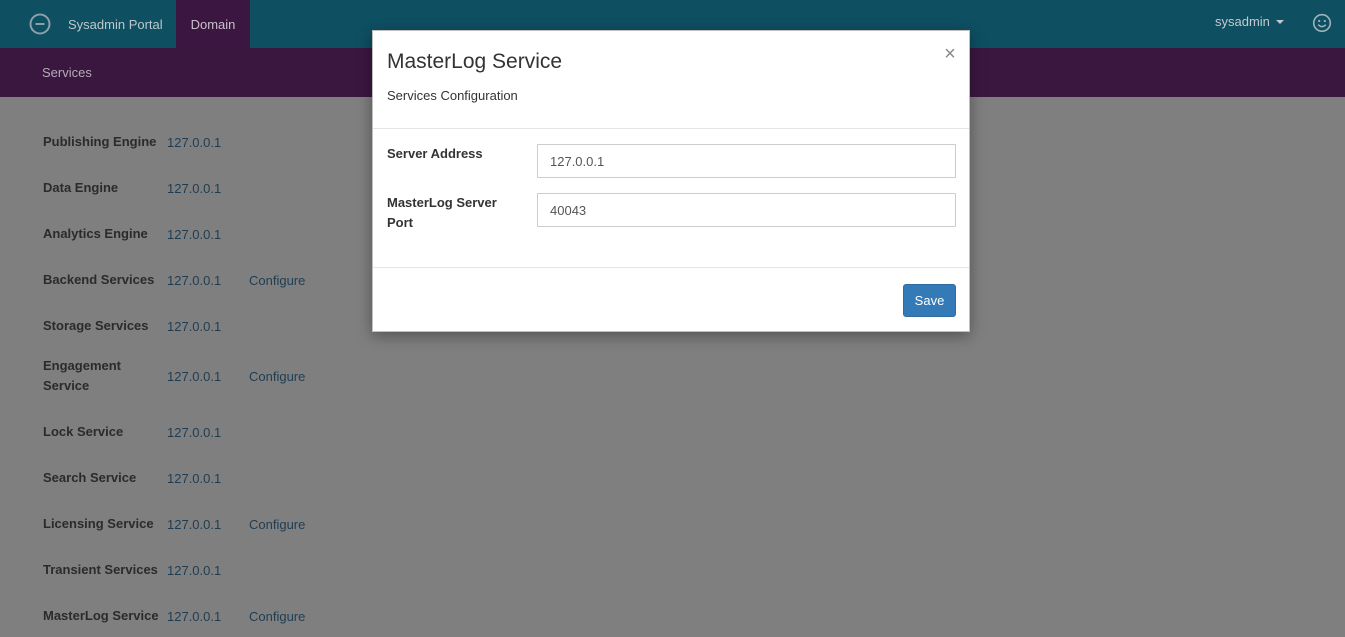  I want to click on user-menu: sysadmin, so click(1249, 21).